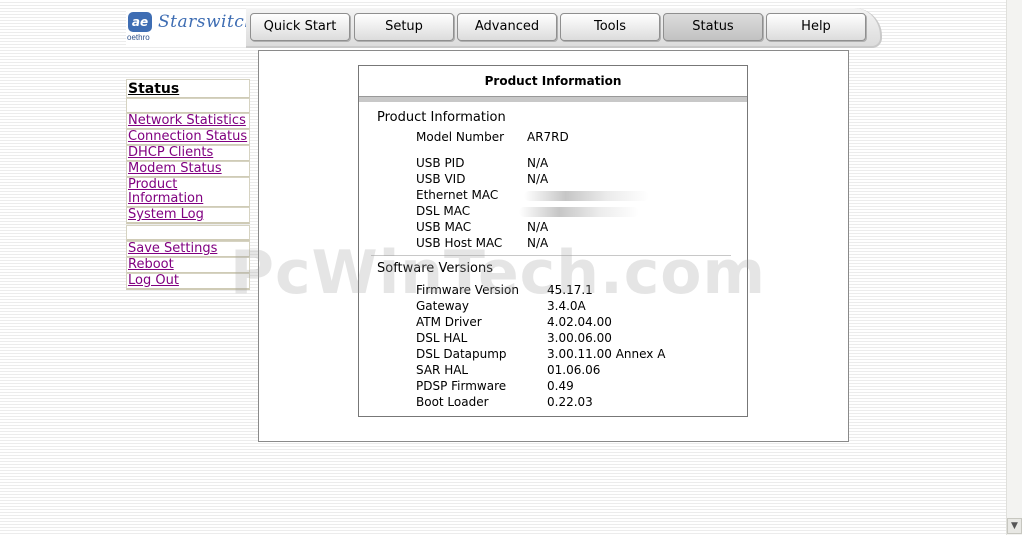 This screenshot has width=1022, height=535. Describe the element at coordinates (461, 354) in the screenshot. I see `dsl-datapump-label: DSL Datapump` at that location.